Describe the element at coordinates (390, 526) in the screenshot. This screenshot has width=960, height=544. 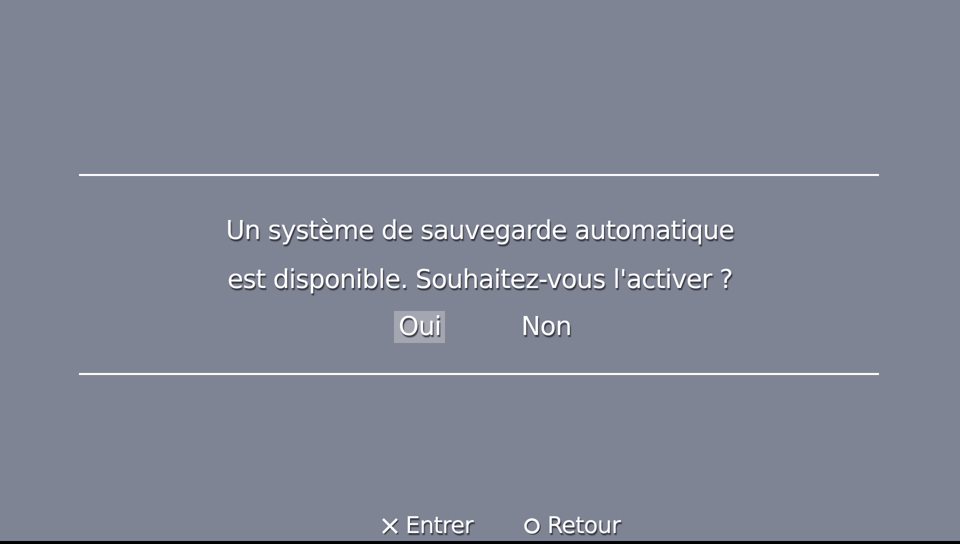
I see `cross-icon` at that location.